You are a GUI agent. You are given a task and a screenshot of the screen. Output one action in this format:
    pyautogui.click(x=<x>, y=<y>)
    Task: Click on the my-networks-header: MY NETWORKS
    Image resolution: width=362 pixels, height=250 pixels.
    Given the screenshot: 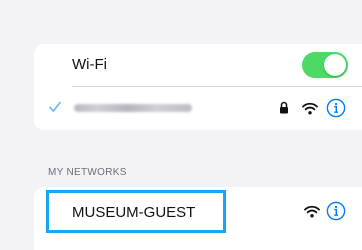 What is the action you would take?
    pyautogui.click(x=87, y=172)
    